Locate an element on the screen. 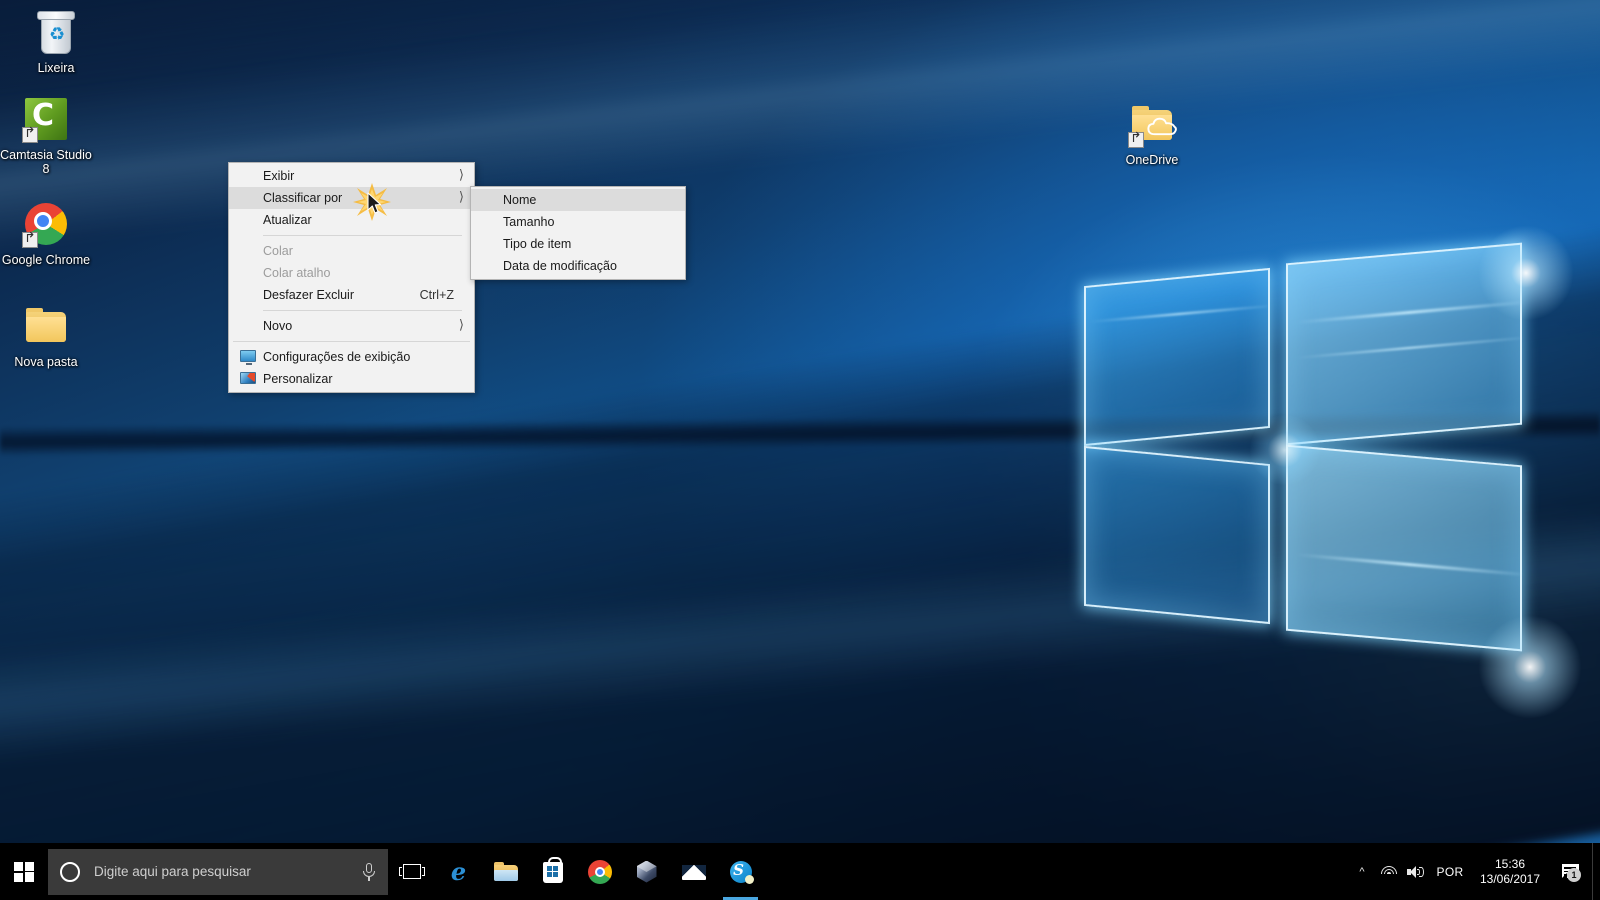 The width and height of the screenshot is (1600, 900). menu-item-label: Configurações de exibição is located at coordinates (337, 357).